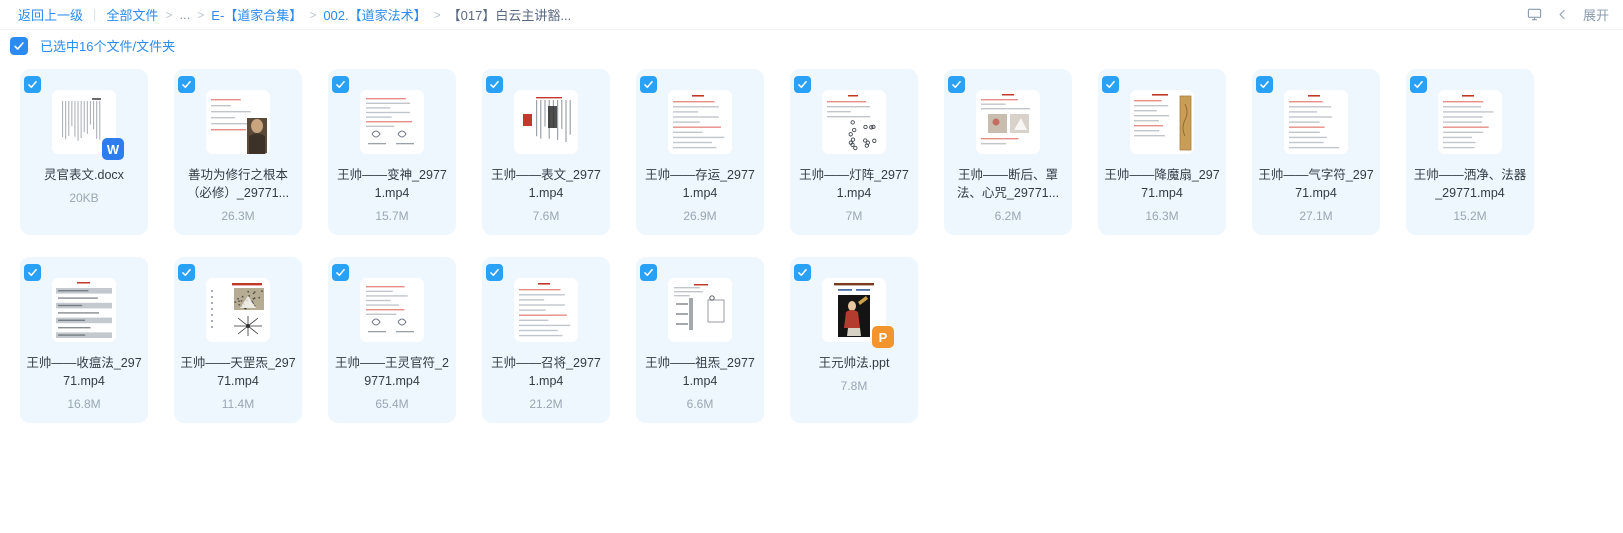 Image resolution: width=1623 pixels, height=533 pixels. I want to click on file-size-label: 21.2M, so click(546, 404).